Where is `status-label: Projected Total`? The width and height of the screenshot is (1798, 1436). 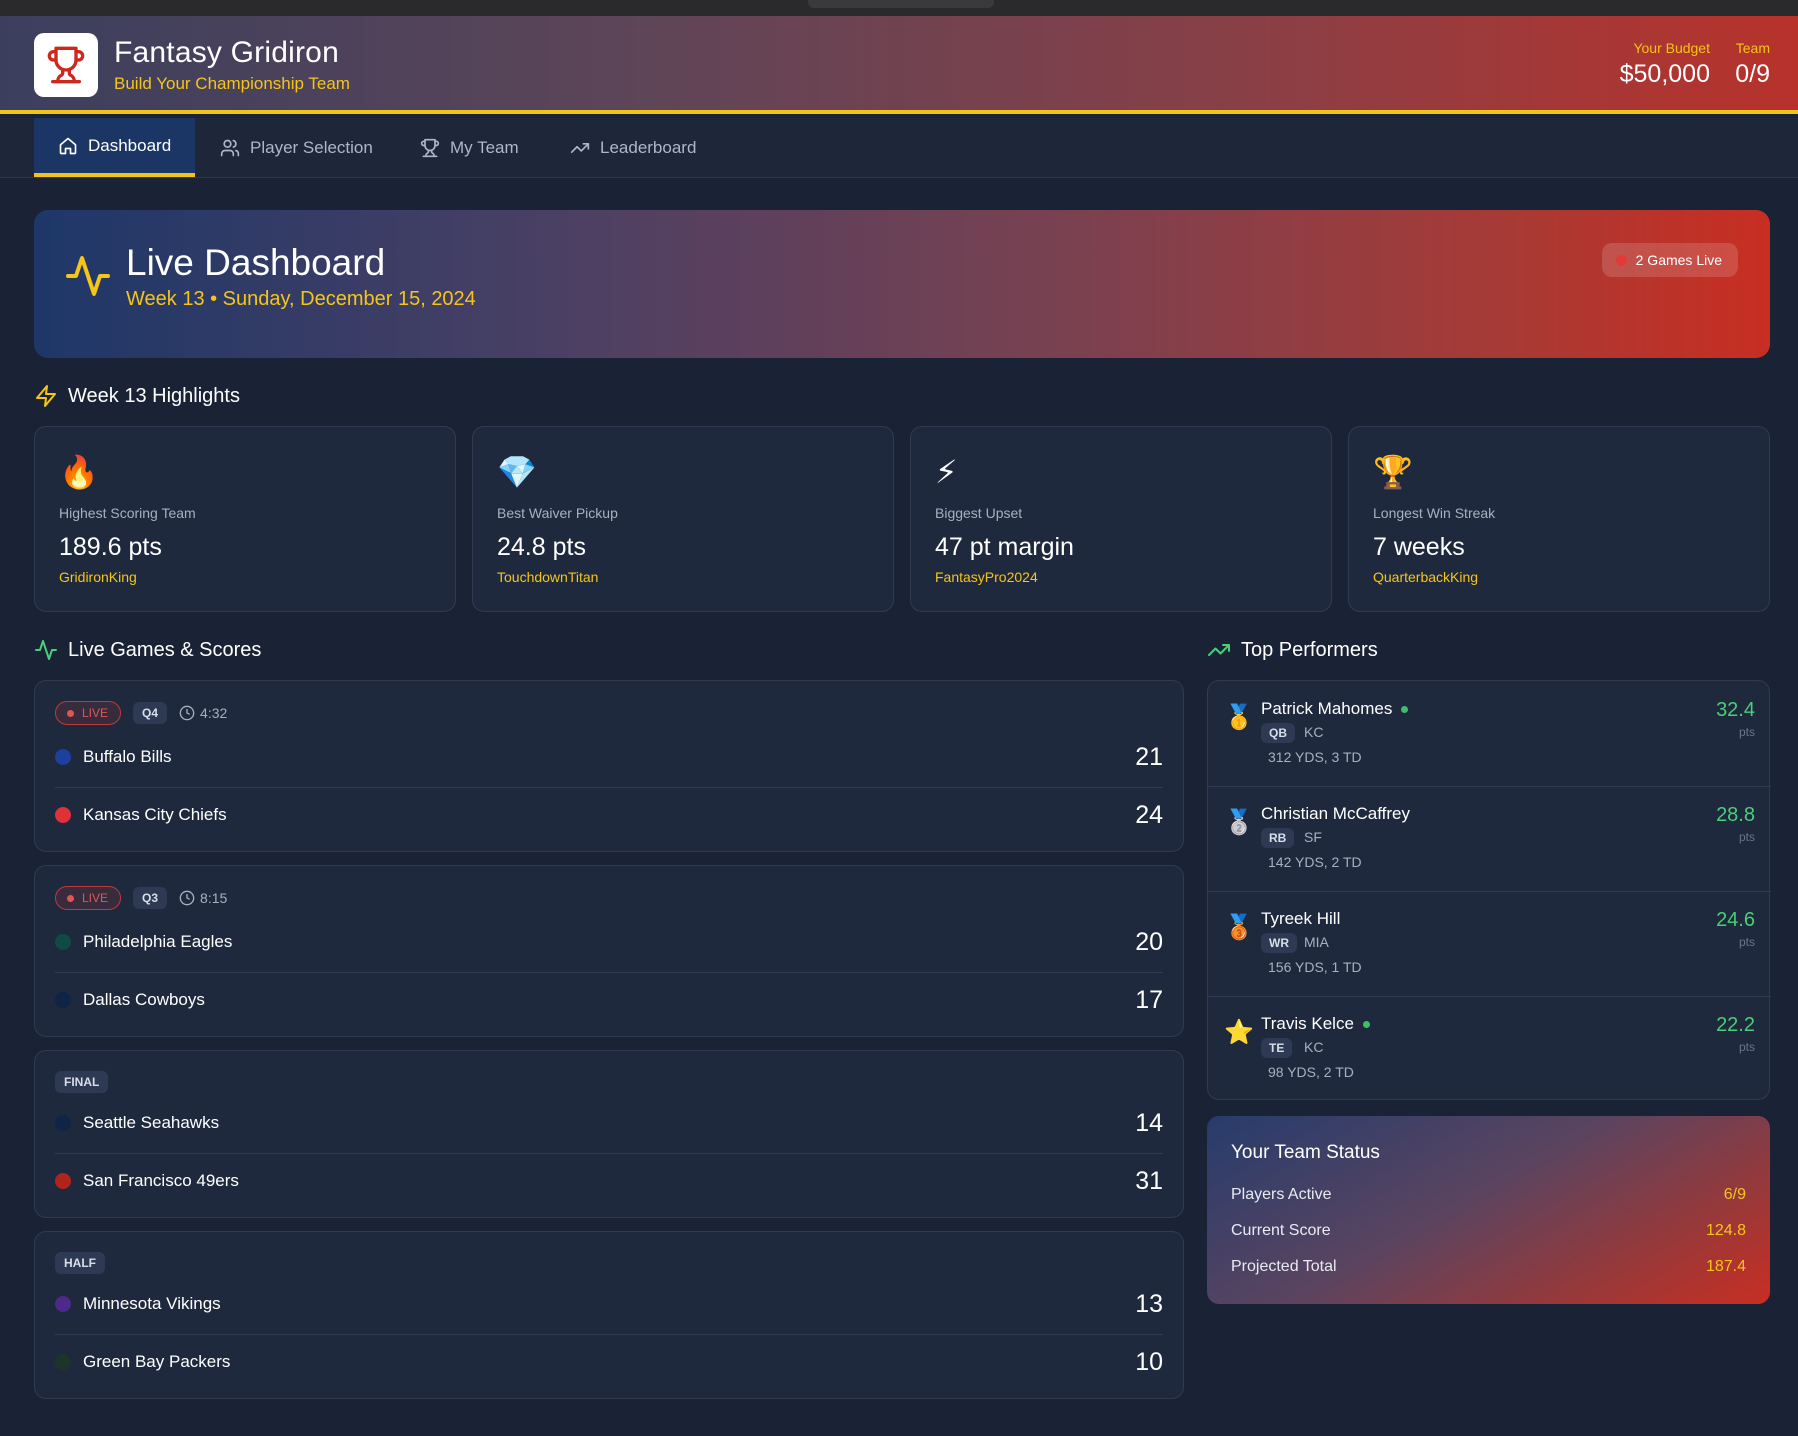 status-label: Projected Total is located at coordinates (1284, 1266).